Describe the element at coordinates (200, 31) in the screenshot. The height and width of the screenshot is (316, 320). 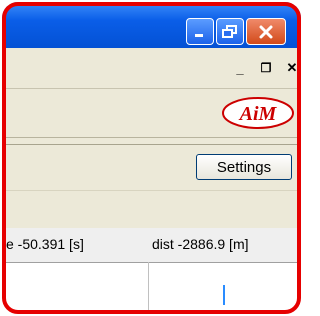
I see `minimize-button` at that location.